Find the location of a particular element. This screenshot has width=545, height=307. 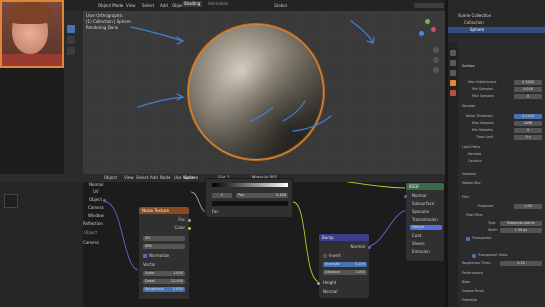

menu-view: View is located at coordinates (131, 6).